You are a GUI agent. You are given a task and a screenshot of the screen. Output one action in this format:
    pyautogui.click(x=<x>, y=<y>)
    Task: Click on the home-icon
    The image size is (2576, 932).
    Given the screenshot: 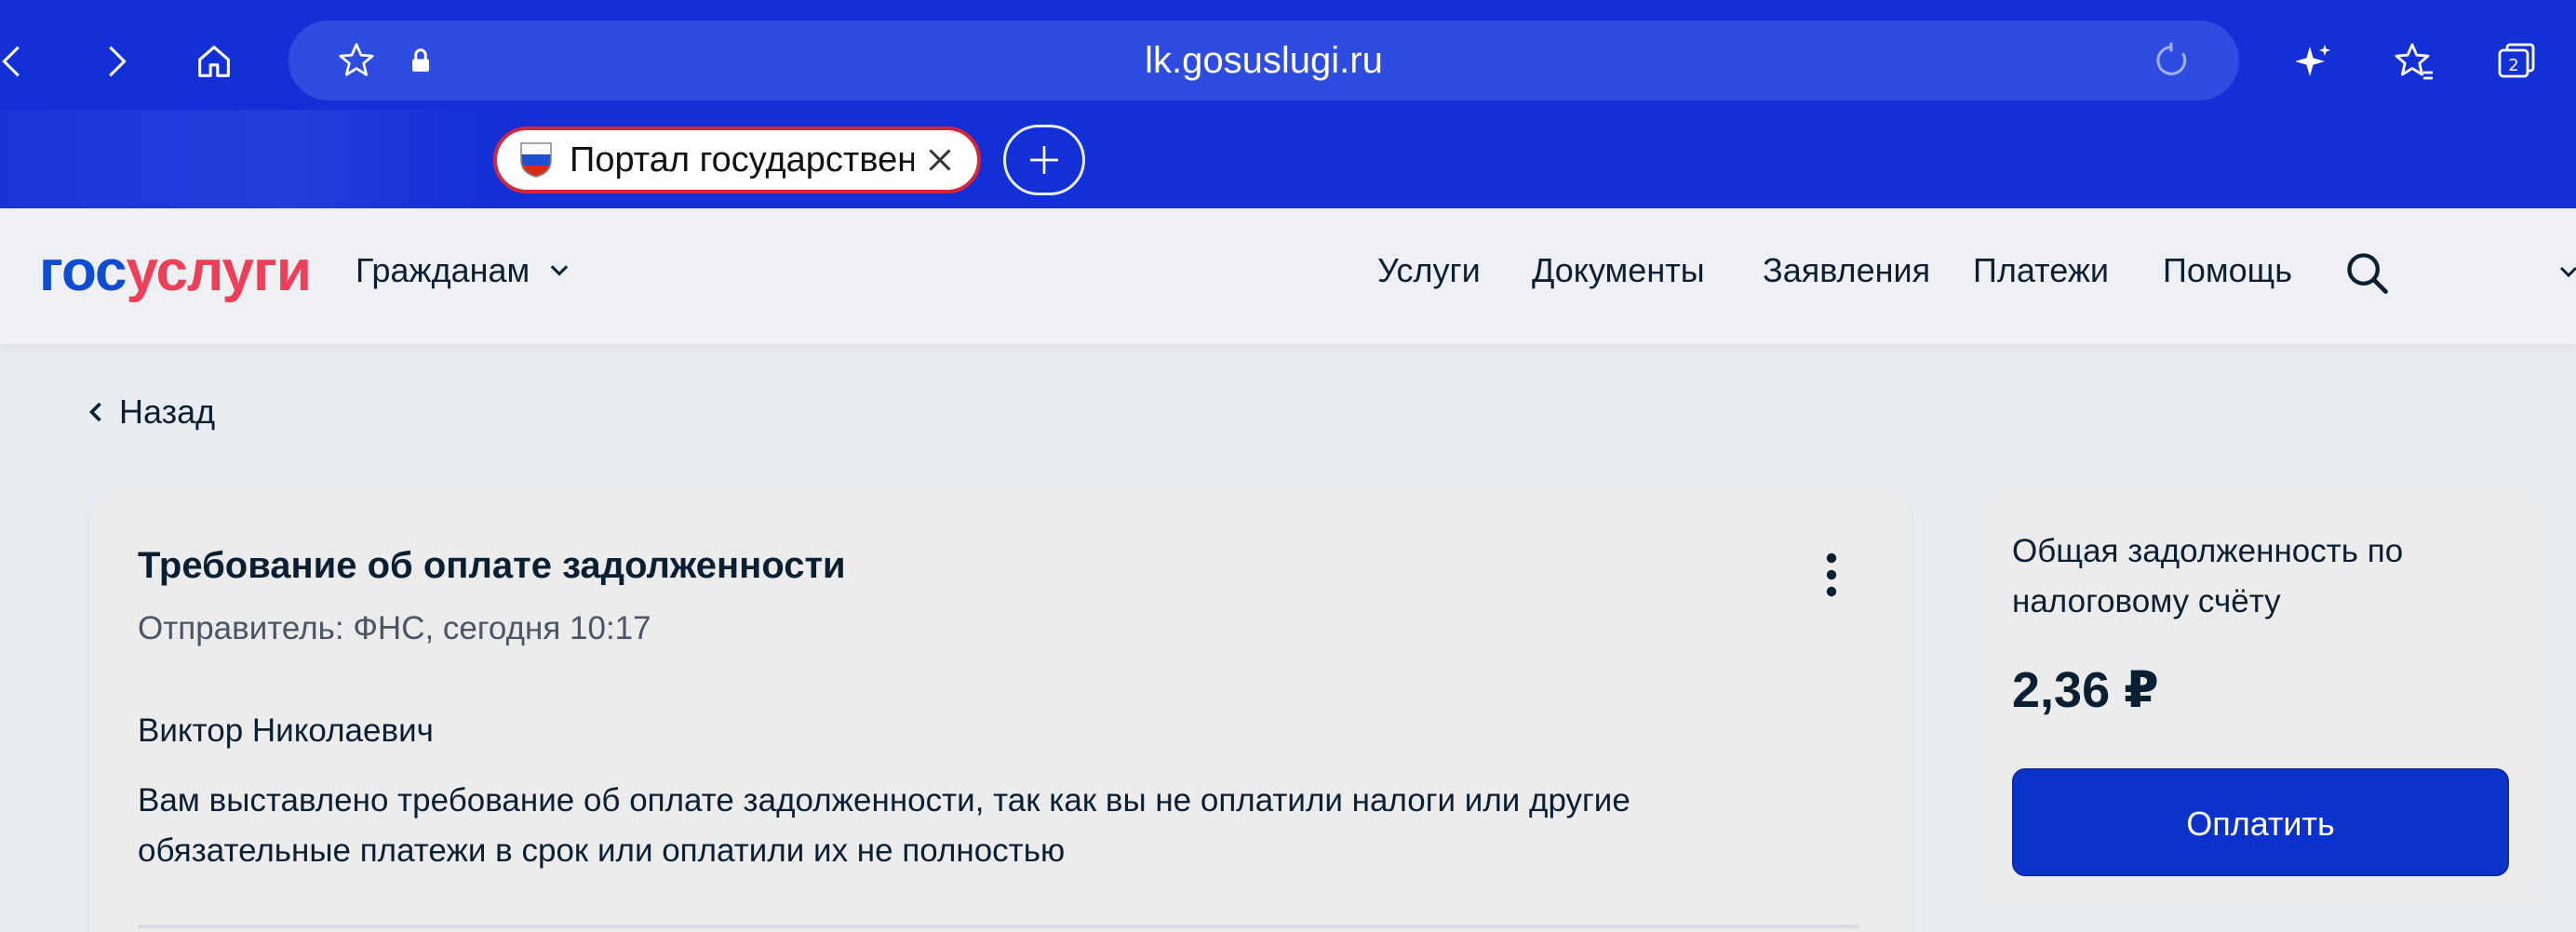 What is the action you would take?
    pyautogui.click(x=214, y=62)
    